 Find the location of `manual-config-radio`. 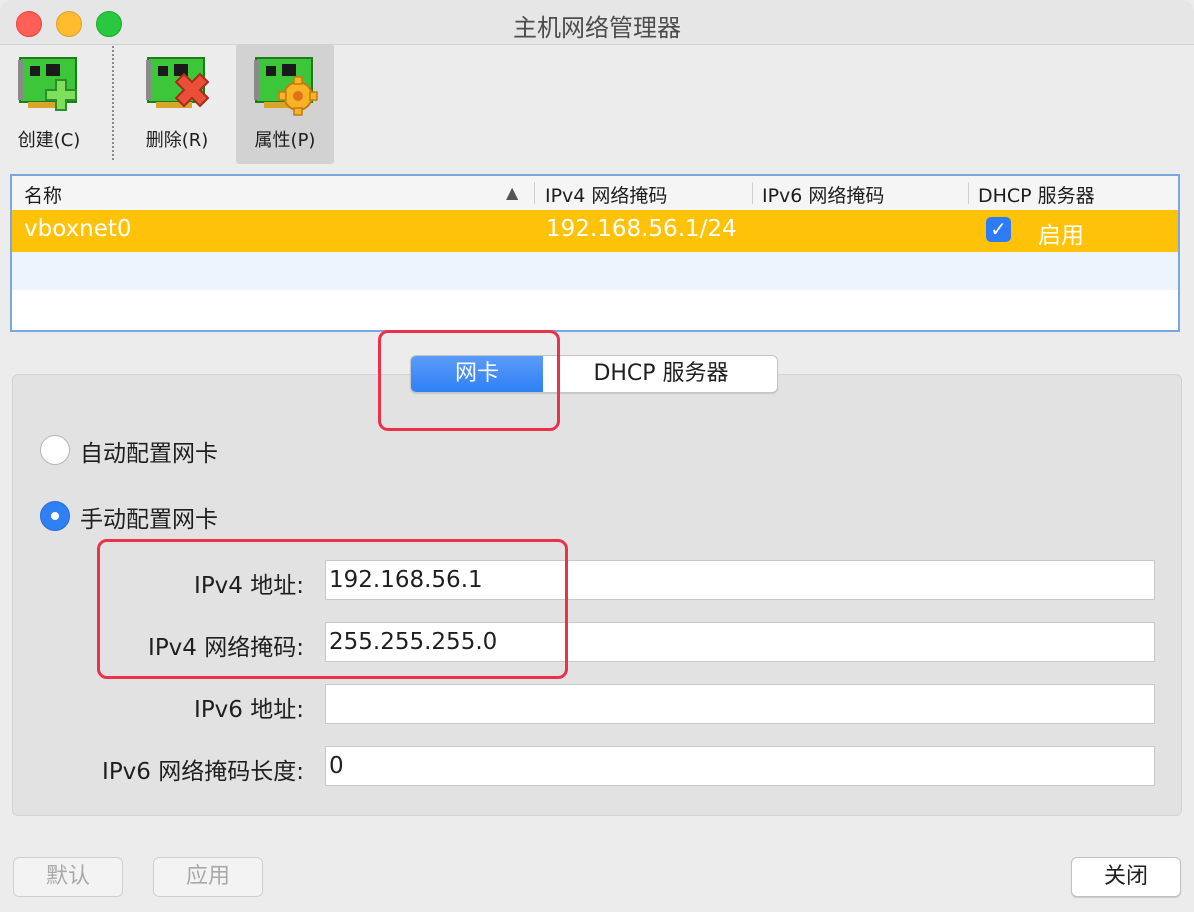

manual-config-radio is located at coordinates (55, 516).